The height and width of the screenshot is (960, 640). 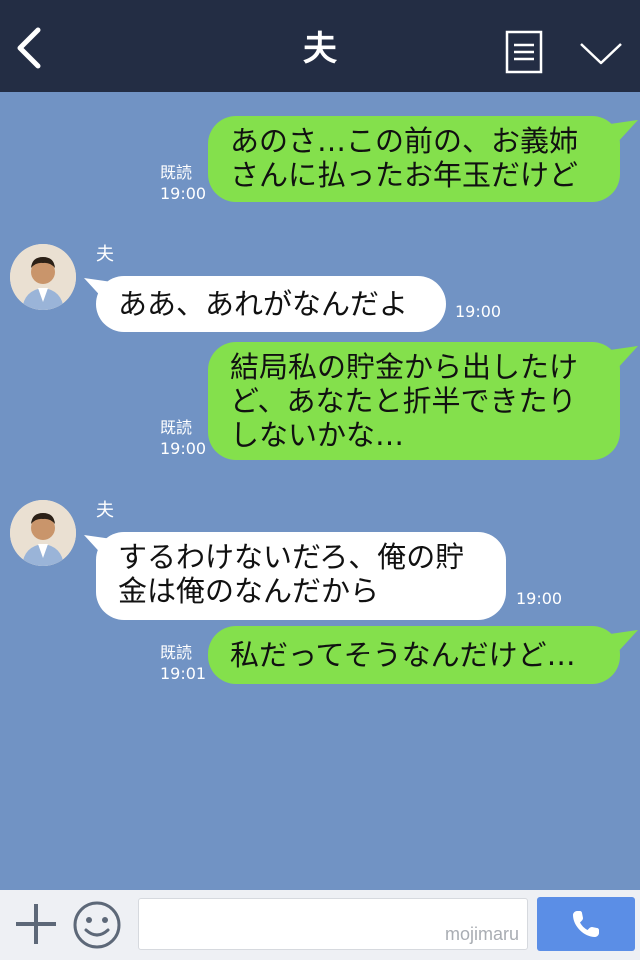 I want to click on message-bubble-incoming: するわけないだろ、俺の貯 金は俺のなんだから, so click(x=301, y=576).